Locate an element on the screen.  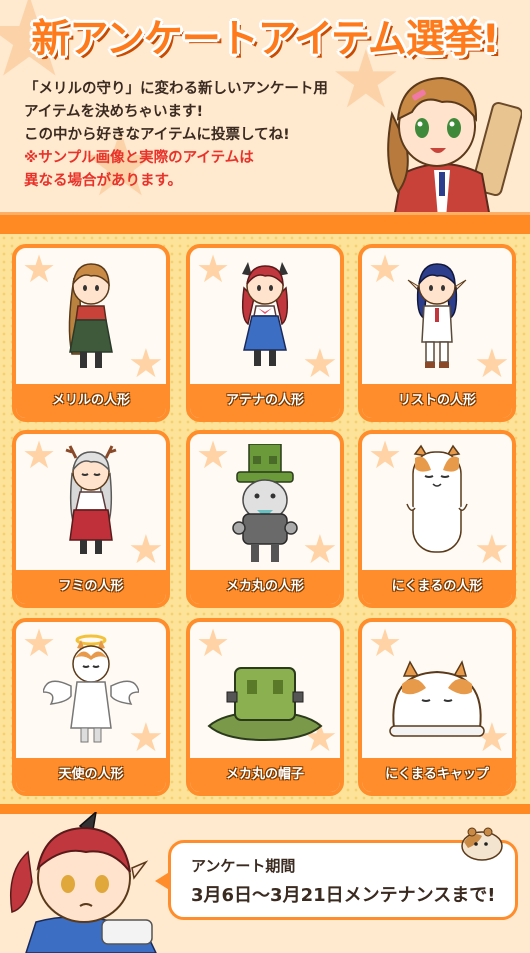
item-label: メカ丸の帽子 is located at coordinates (265, 775).